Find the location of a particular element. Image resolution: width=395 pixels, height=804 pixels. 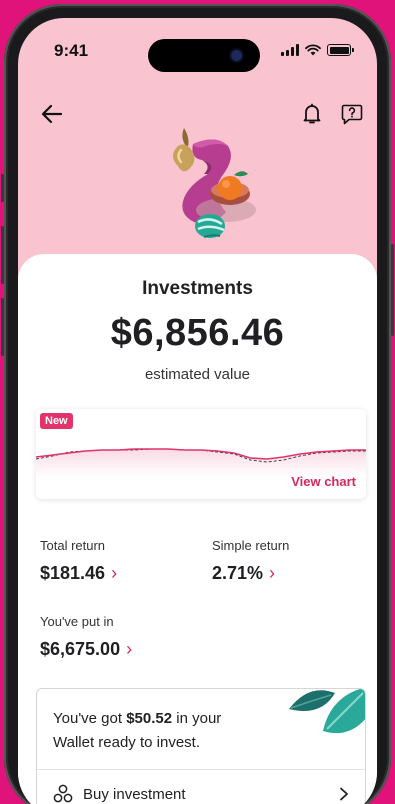

buy-investment-label: Buy investment is located at coordinates (134, 794).